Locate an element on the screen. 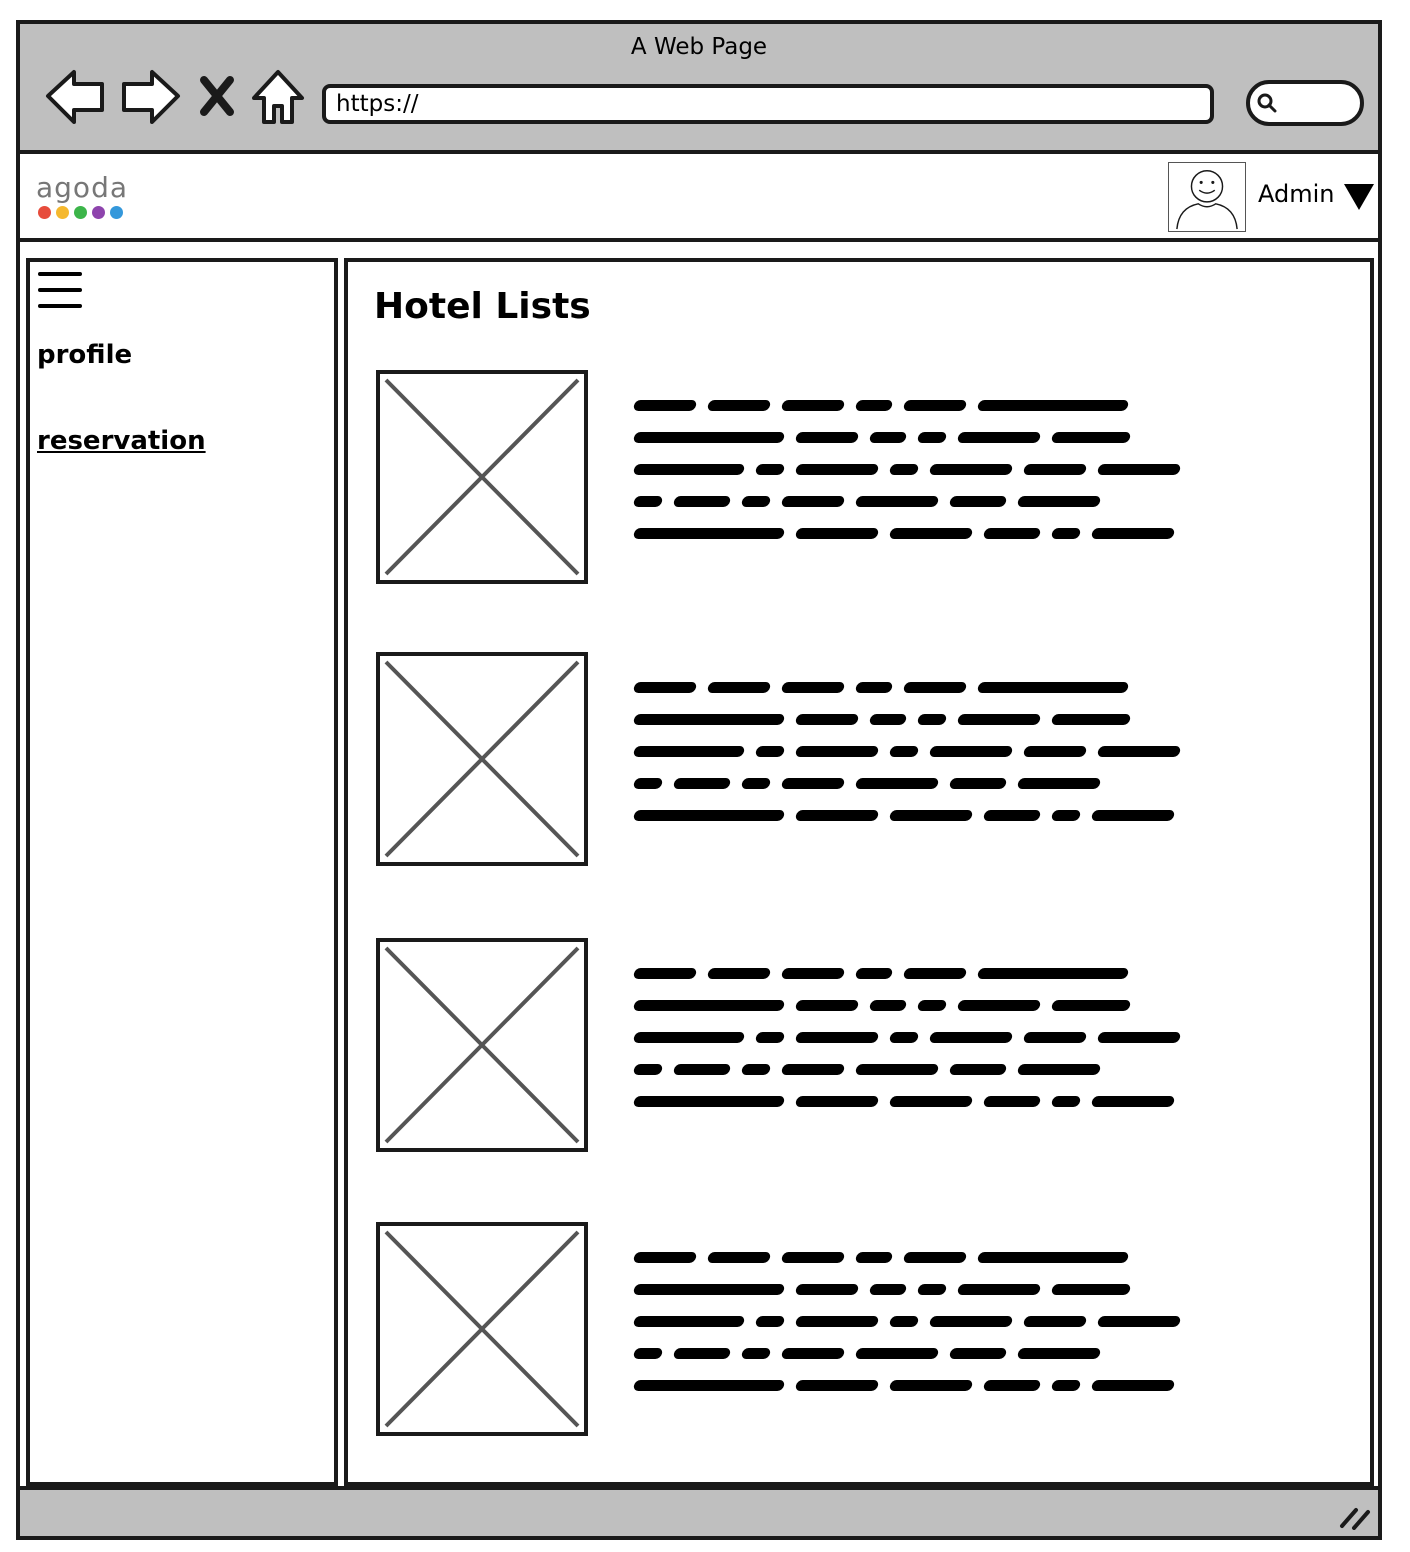 This screenshot has width=1410, height=1552. browser-toolbar: A Web Page https:// is located at coordinates (699, 89).